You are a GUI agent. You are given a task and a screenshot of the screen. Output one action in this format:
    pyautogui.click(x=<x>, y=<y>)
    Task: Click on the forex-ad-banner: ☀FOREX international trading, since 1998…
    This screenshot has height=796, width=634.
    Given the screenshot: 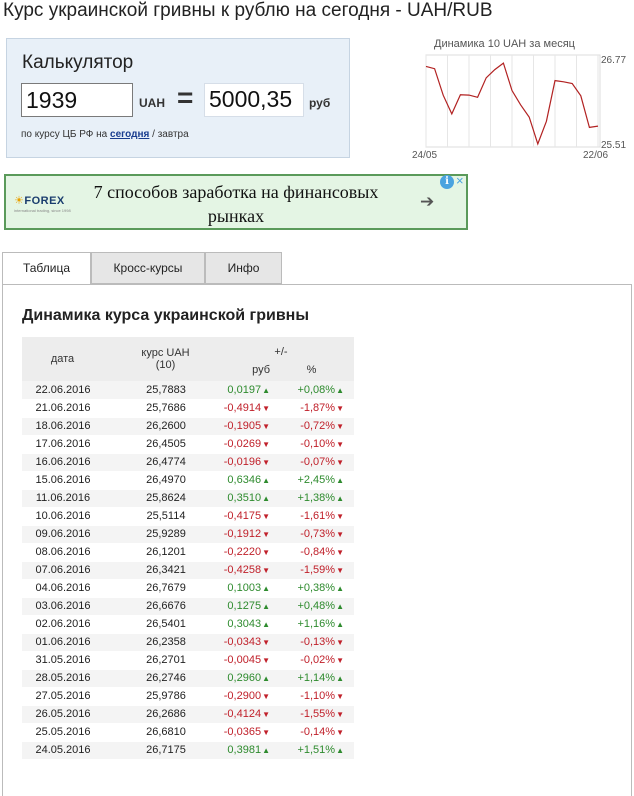 What is the action you would take?
    pyautogui.click(x=236, y=201)
    